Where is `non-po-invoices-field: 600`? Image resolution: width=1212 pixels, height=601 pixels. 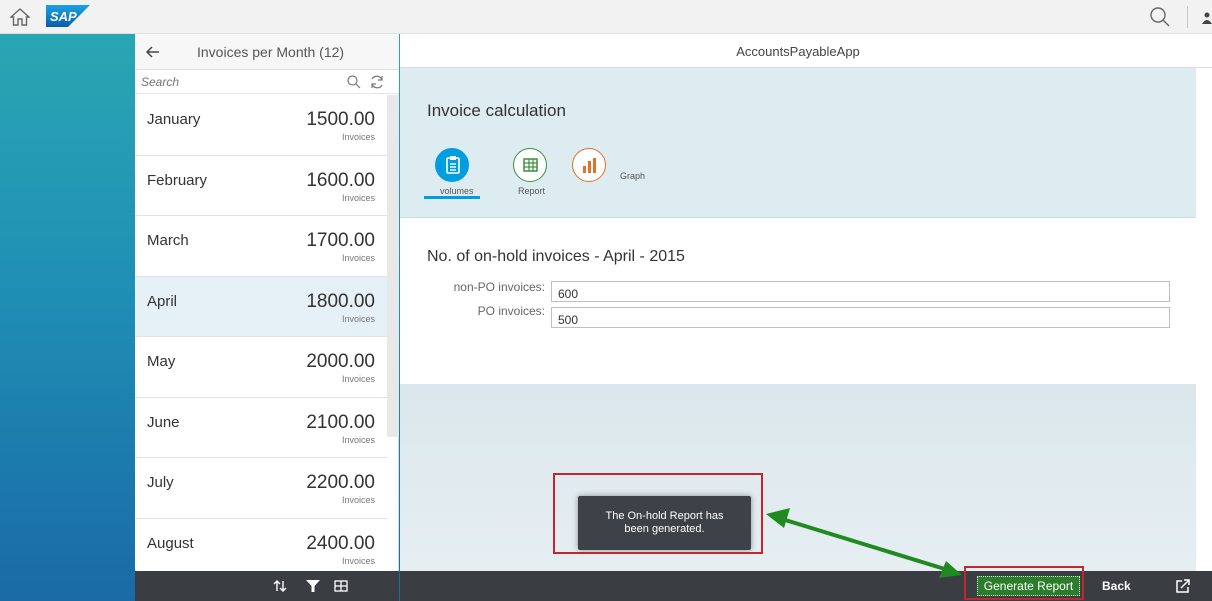 non-po-invoices-field: 600 is located at coordinates (860, 291).